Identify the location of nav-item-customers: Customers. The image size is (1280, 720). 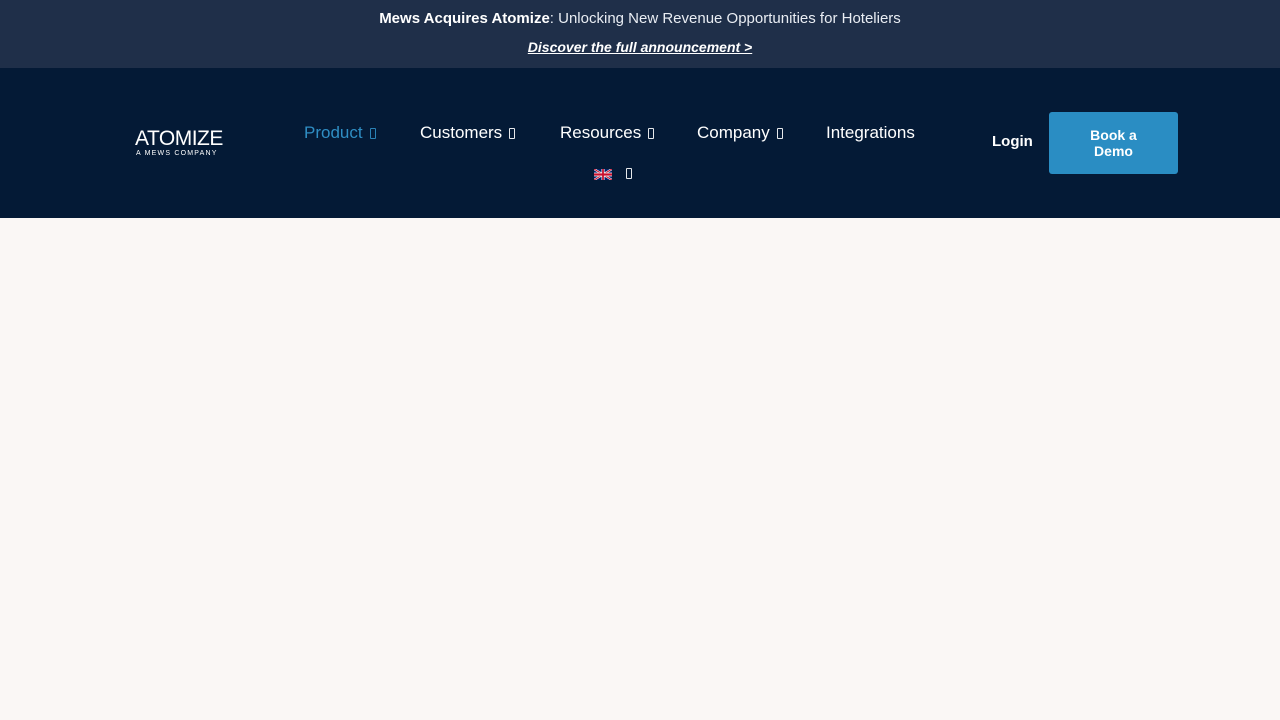
(468, 133).